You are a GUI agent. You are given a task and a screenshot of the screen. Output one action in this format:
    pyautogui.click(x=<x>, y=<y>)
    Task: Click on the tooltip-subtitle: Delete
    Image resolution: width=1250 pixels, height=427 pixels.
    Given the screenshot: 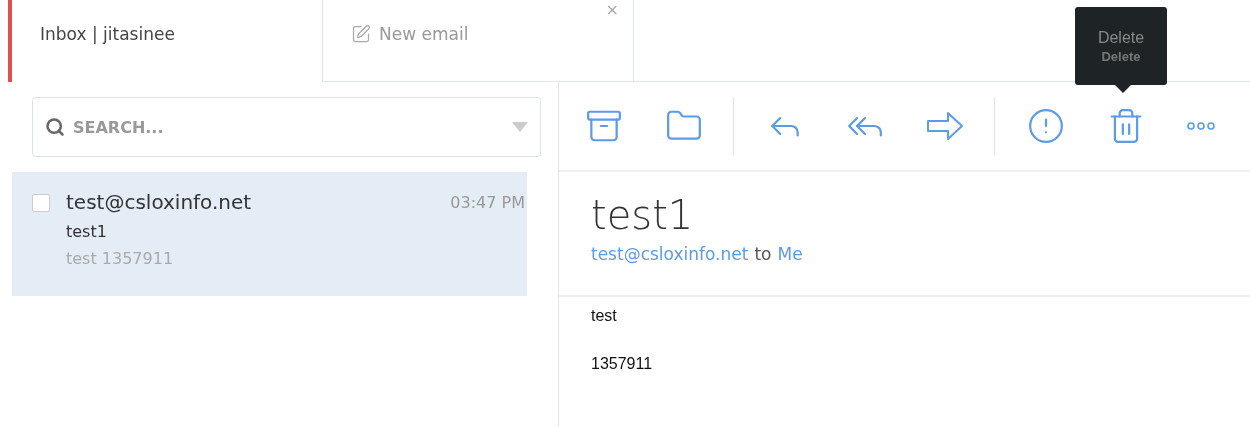 What is the action you would take?
    pyautogui.click(x=1121, y=56)
    